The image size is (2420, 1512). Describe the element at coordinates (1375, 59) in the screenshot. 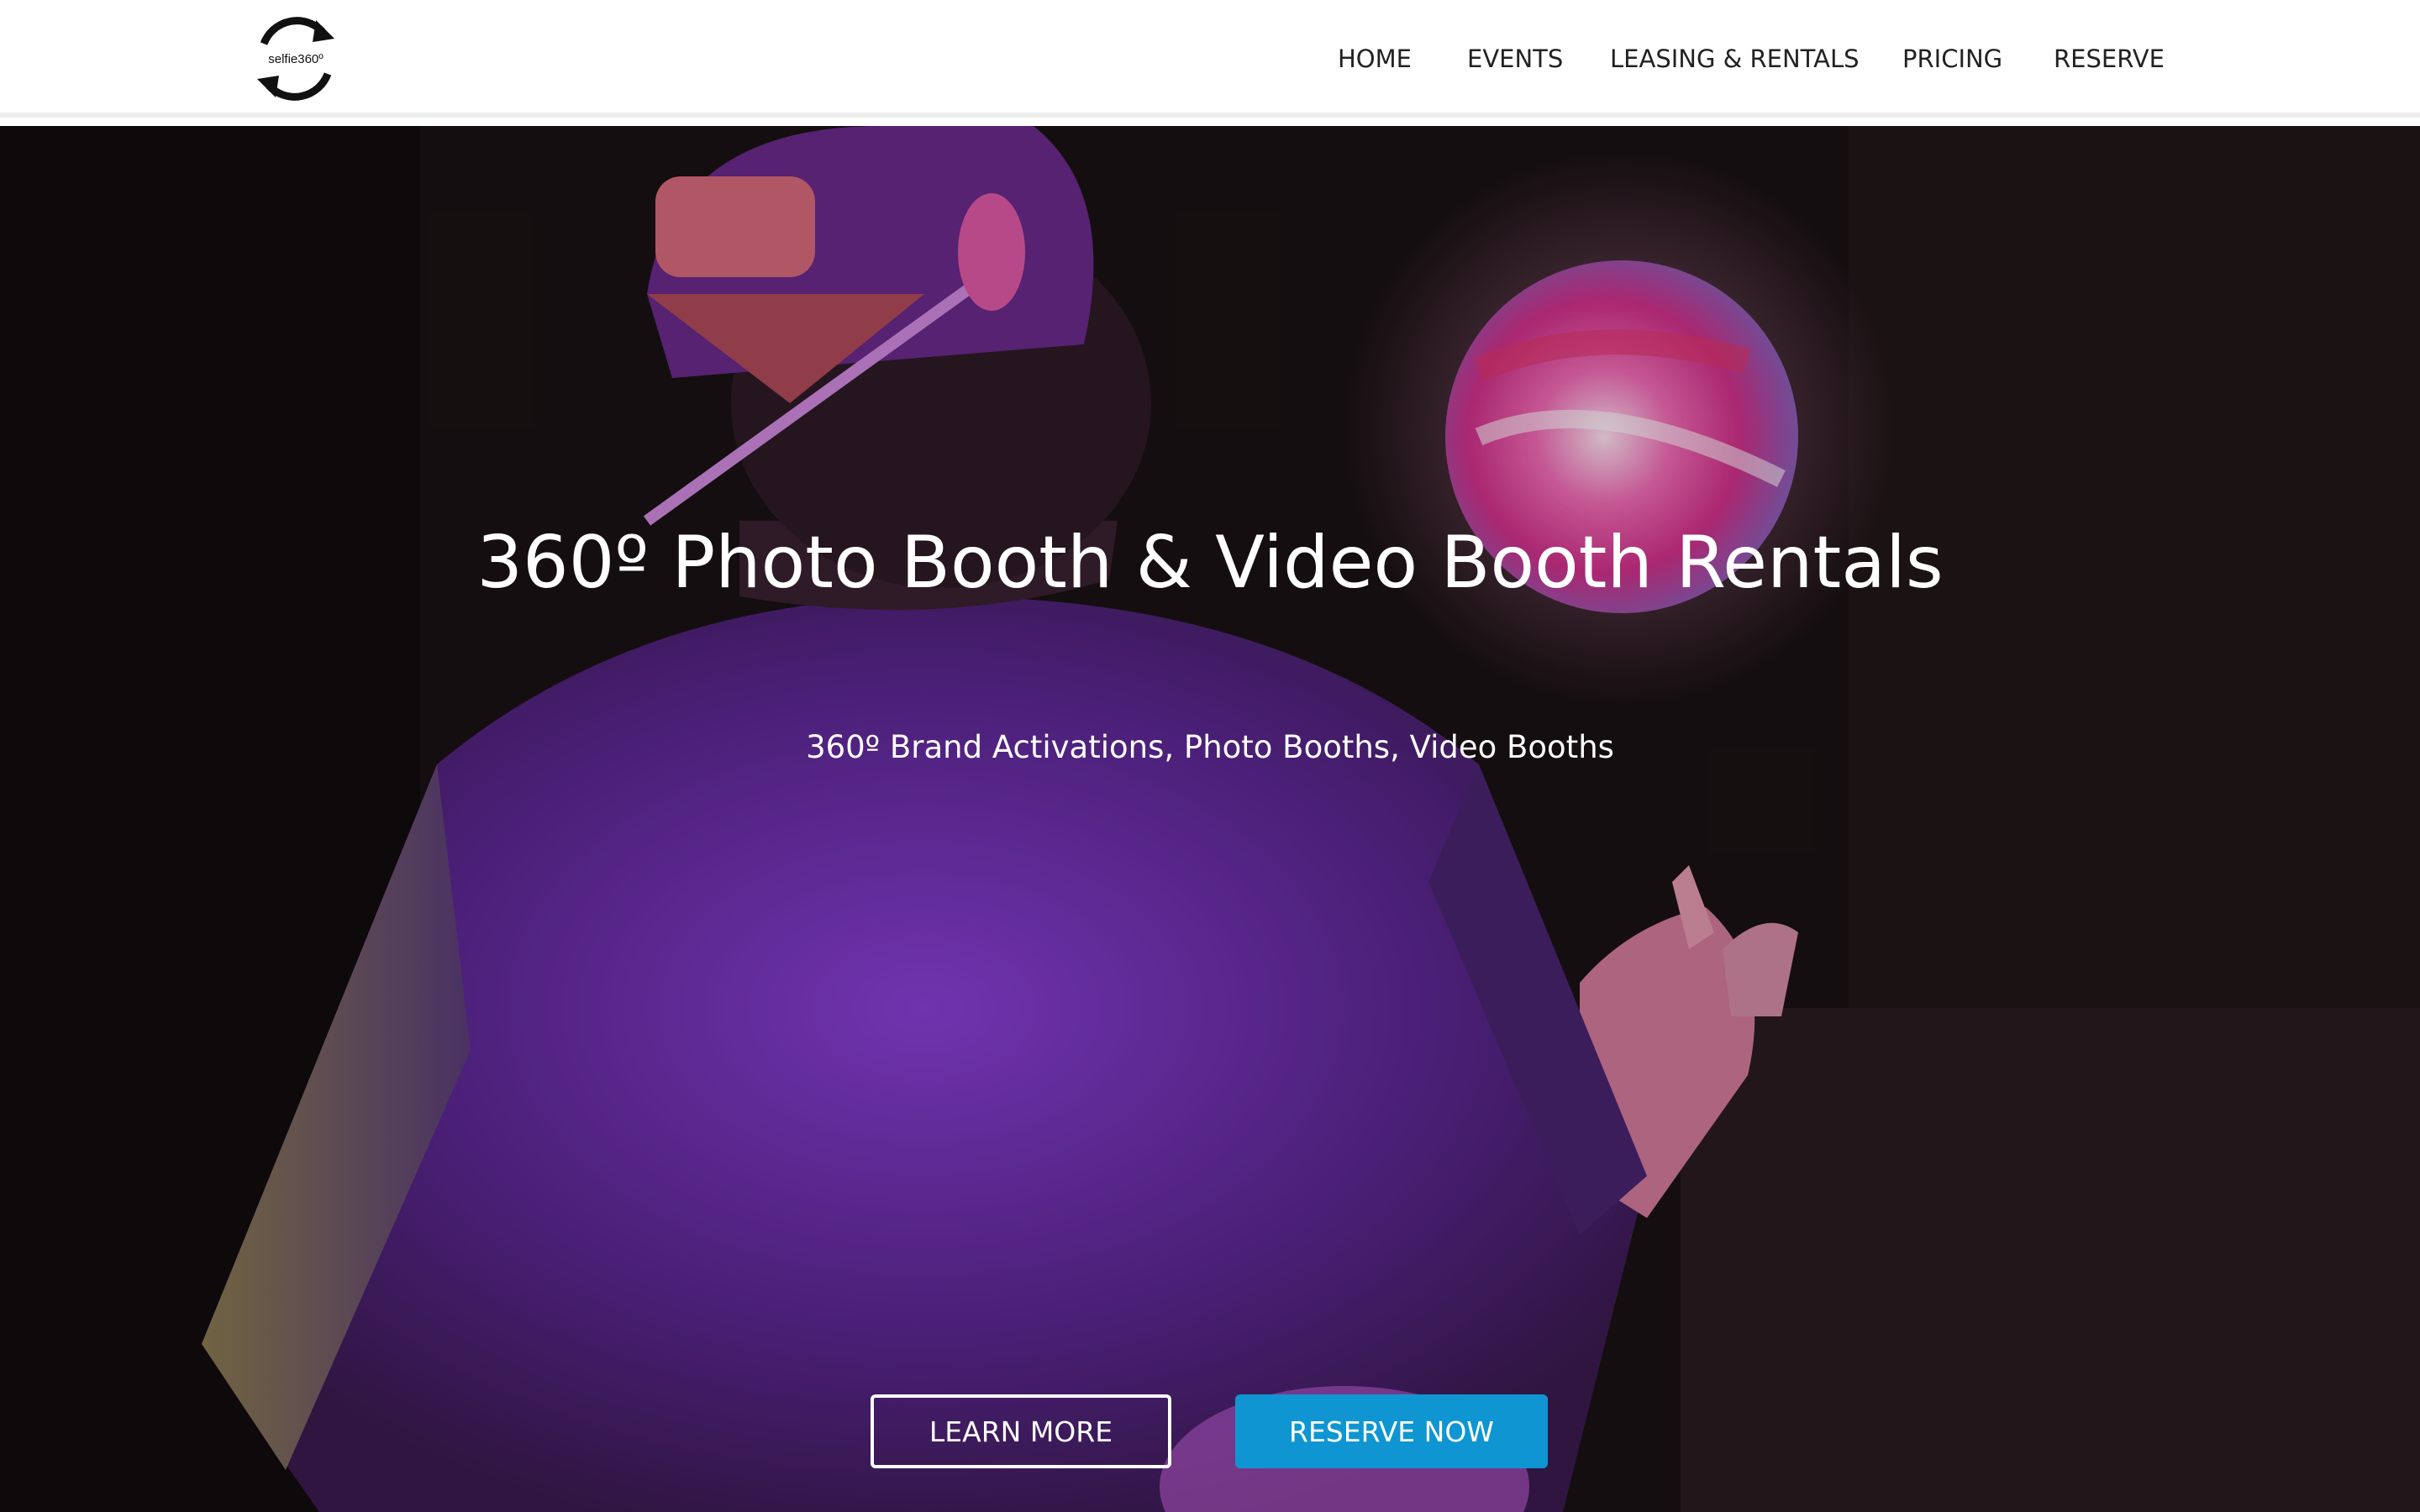

I see `nav-home: HOME` at that location.